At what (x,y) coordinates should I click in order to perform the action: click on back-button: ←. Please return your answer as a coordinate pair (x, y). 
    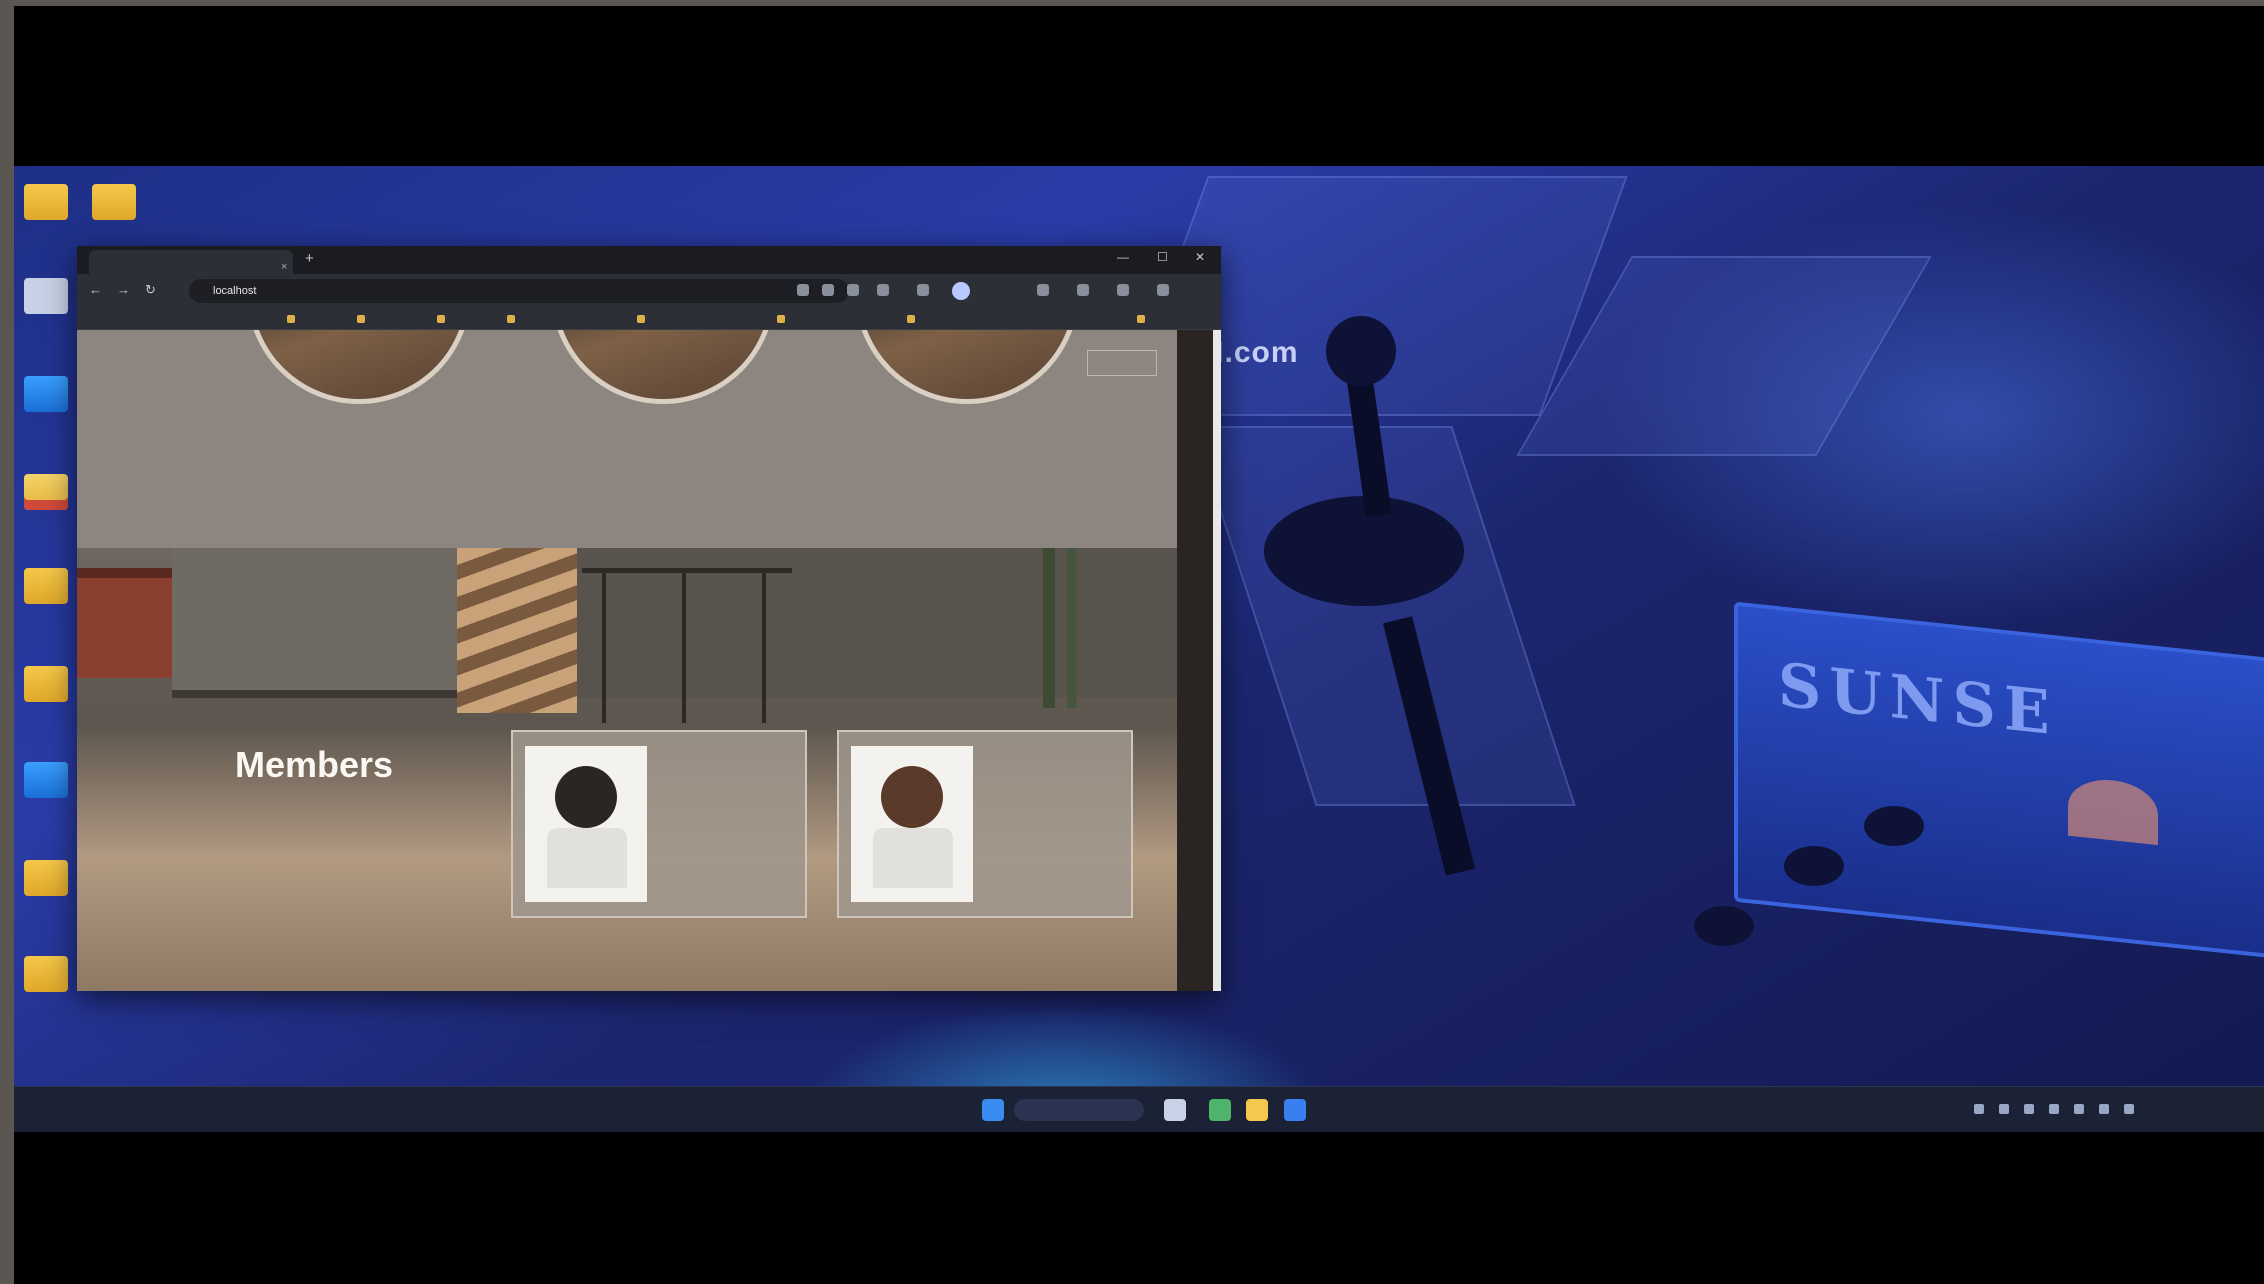
    Looking at the image, I should click on (95, 289).